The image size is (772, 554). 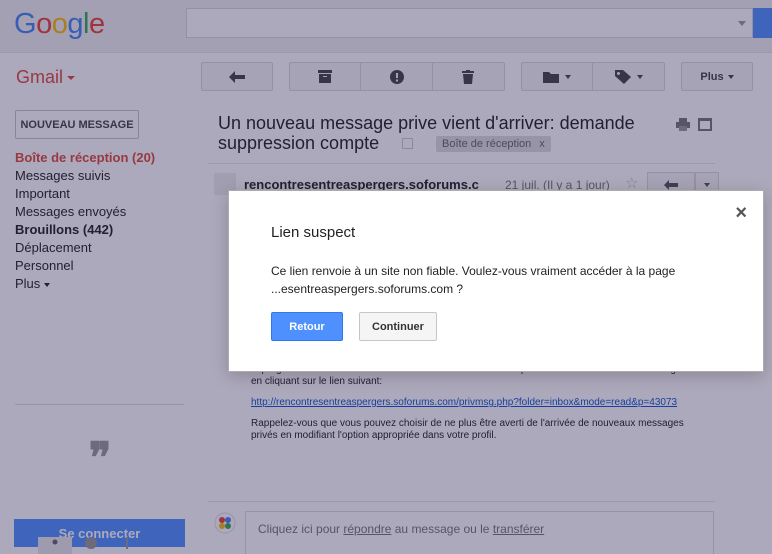 I want to click on back-dialog-button: Retour, so click(x=307, y=326).